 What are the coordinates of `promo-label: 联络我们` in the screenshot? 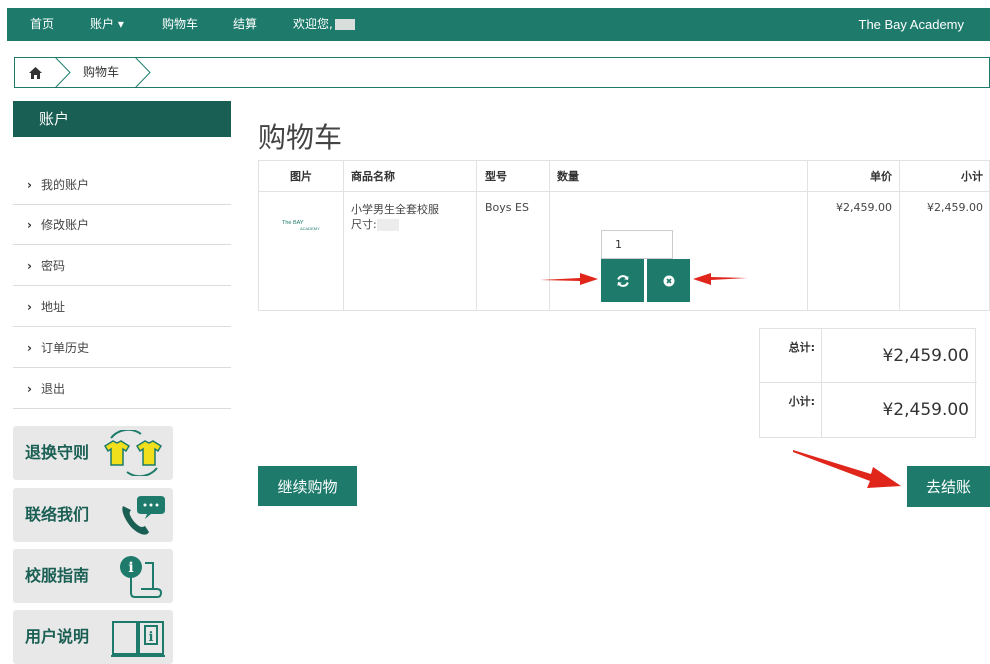 It's located at (57, 514).